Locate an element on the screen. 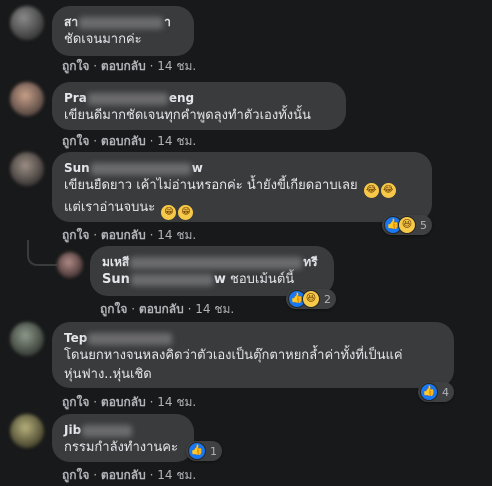 The image size is (492, 486). reaction-count: 1 is located at coordinates (213, 451).